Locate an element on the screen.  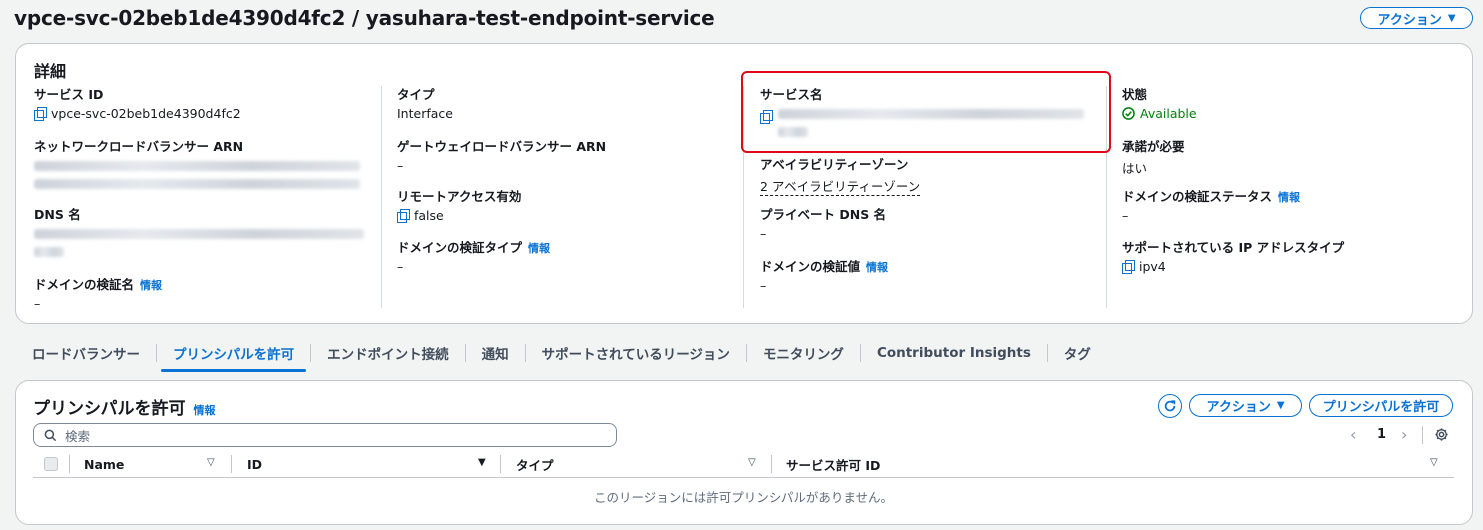
ip-type-value: ipv4 is located at coordinates (1152, 266).